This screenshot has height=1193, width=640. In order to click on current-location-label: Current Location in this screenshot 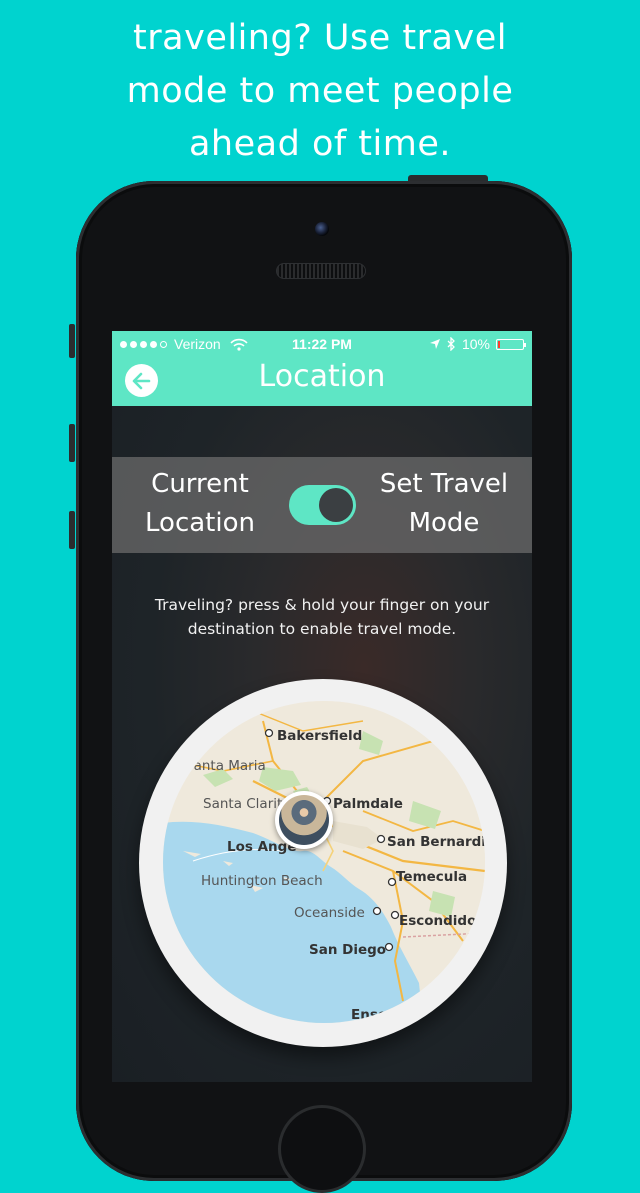, I will do `click(200, 504)`.